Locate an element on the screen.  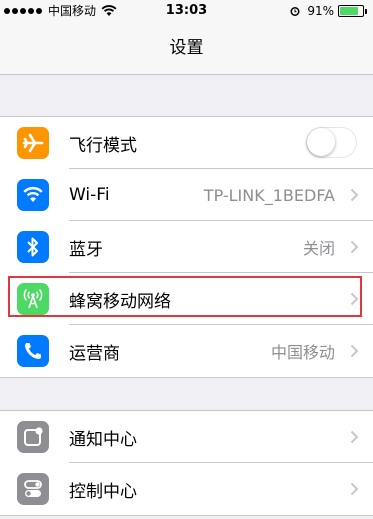
battery-fill is located at coordinates (349, 11).